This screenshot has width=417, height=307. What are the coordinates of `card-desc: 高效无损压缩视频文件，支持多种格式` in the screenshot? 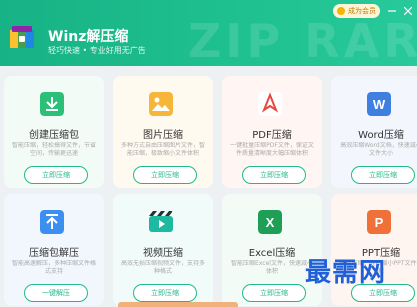 It's located at (163, 267).